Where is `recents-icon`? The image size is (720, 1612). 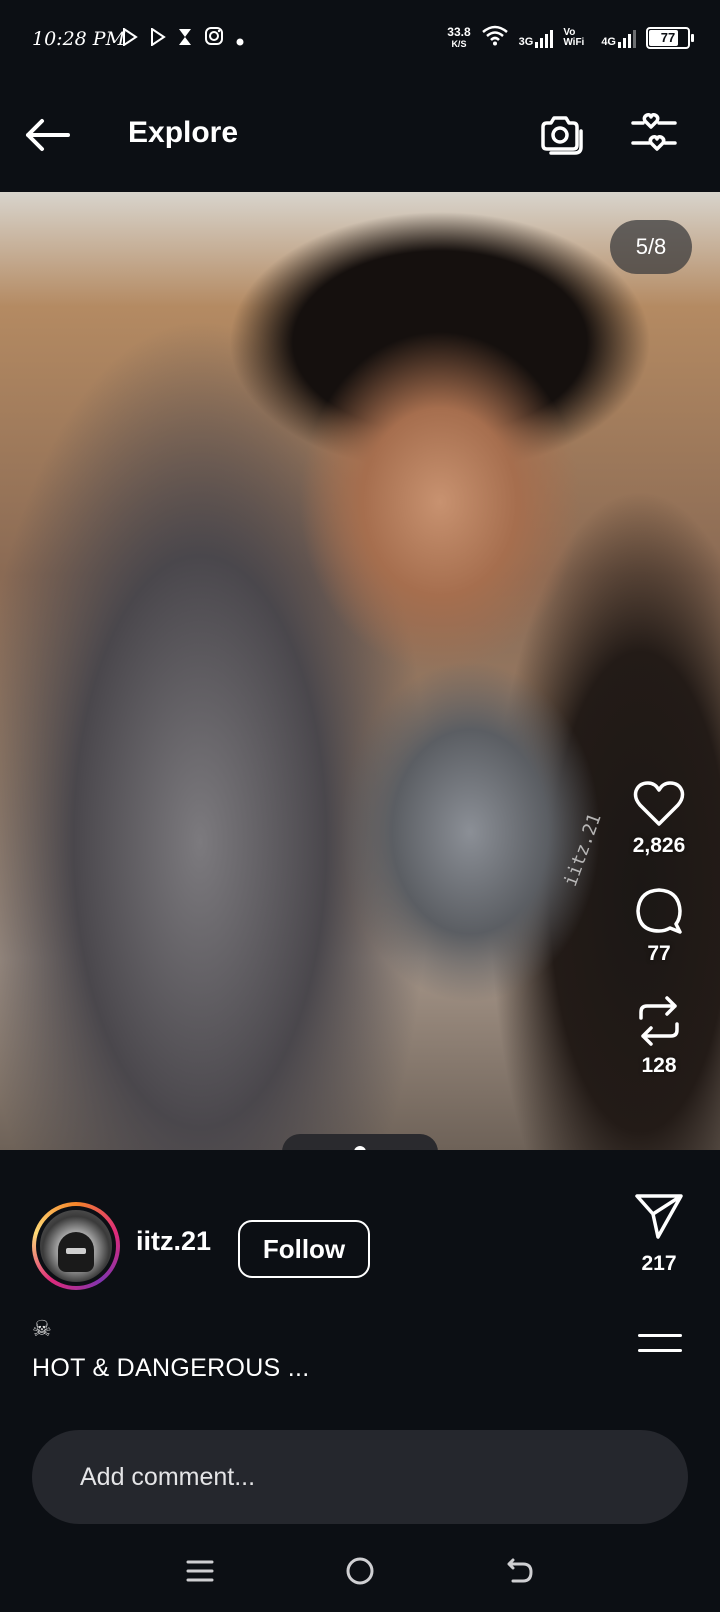
recents-icon is located at coordinates (200, 1571).